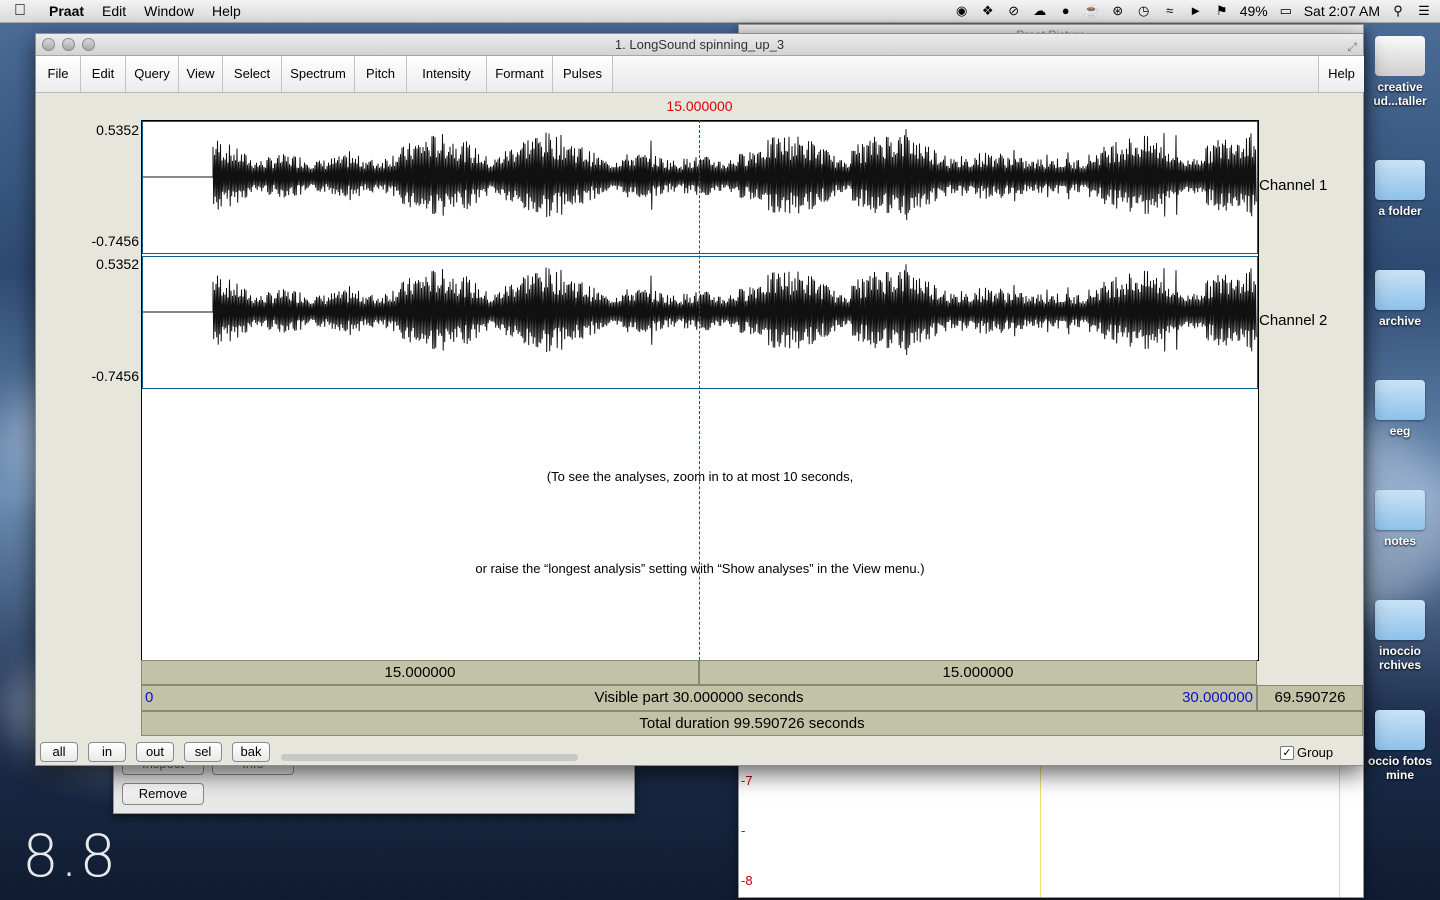 The width and height of the screenshot is (1440, 900). Describe the element at coordinates (252, 74) in the screenshot. I see `menu-select: Select` at that location.